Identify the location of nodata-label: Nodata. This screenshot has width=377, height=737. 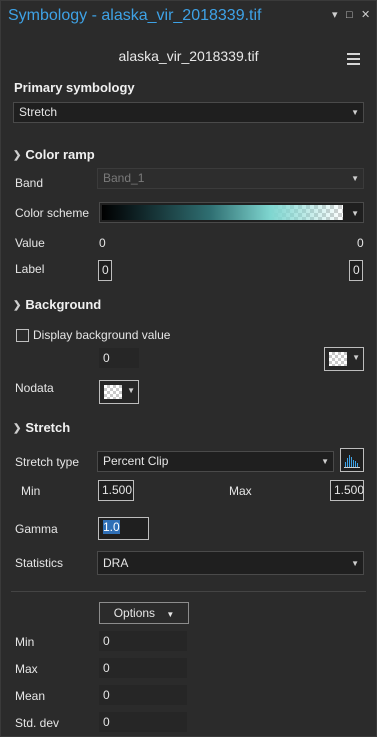
(34, 388).